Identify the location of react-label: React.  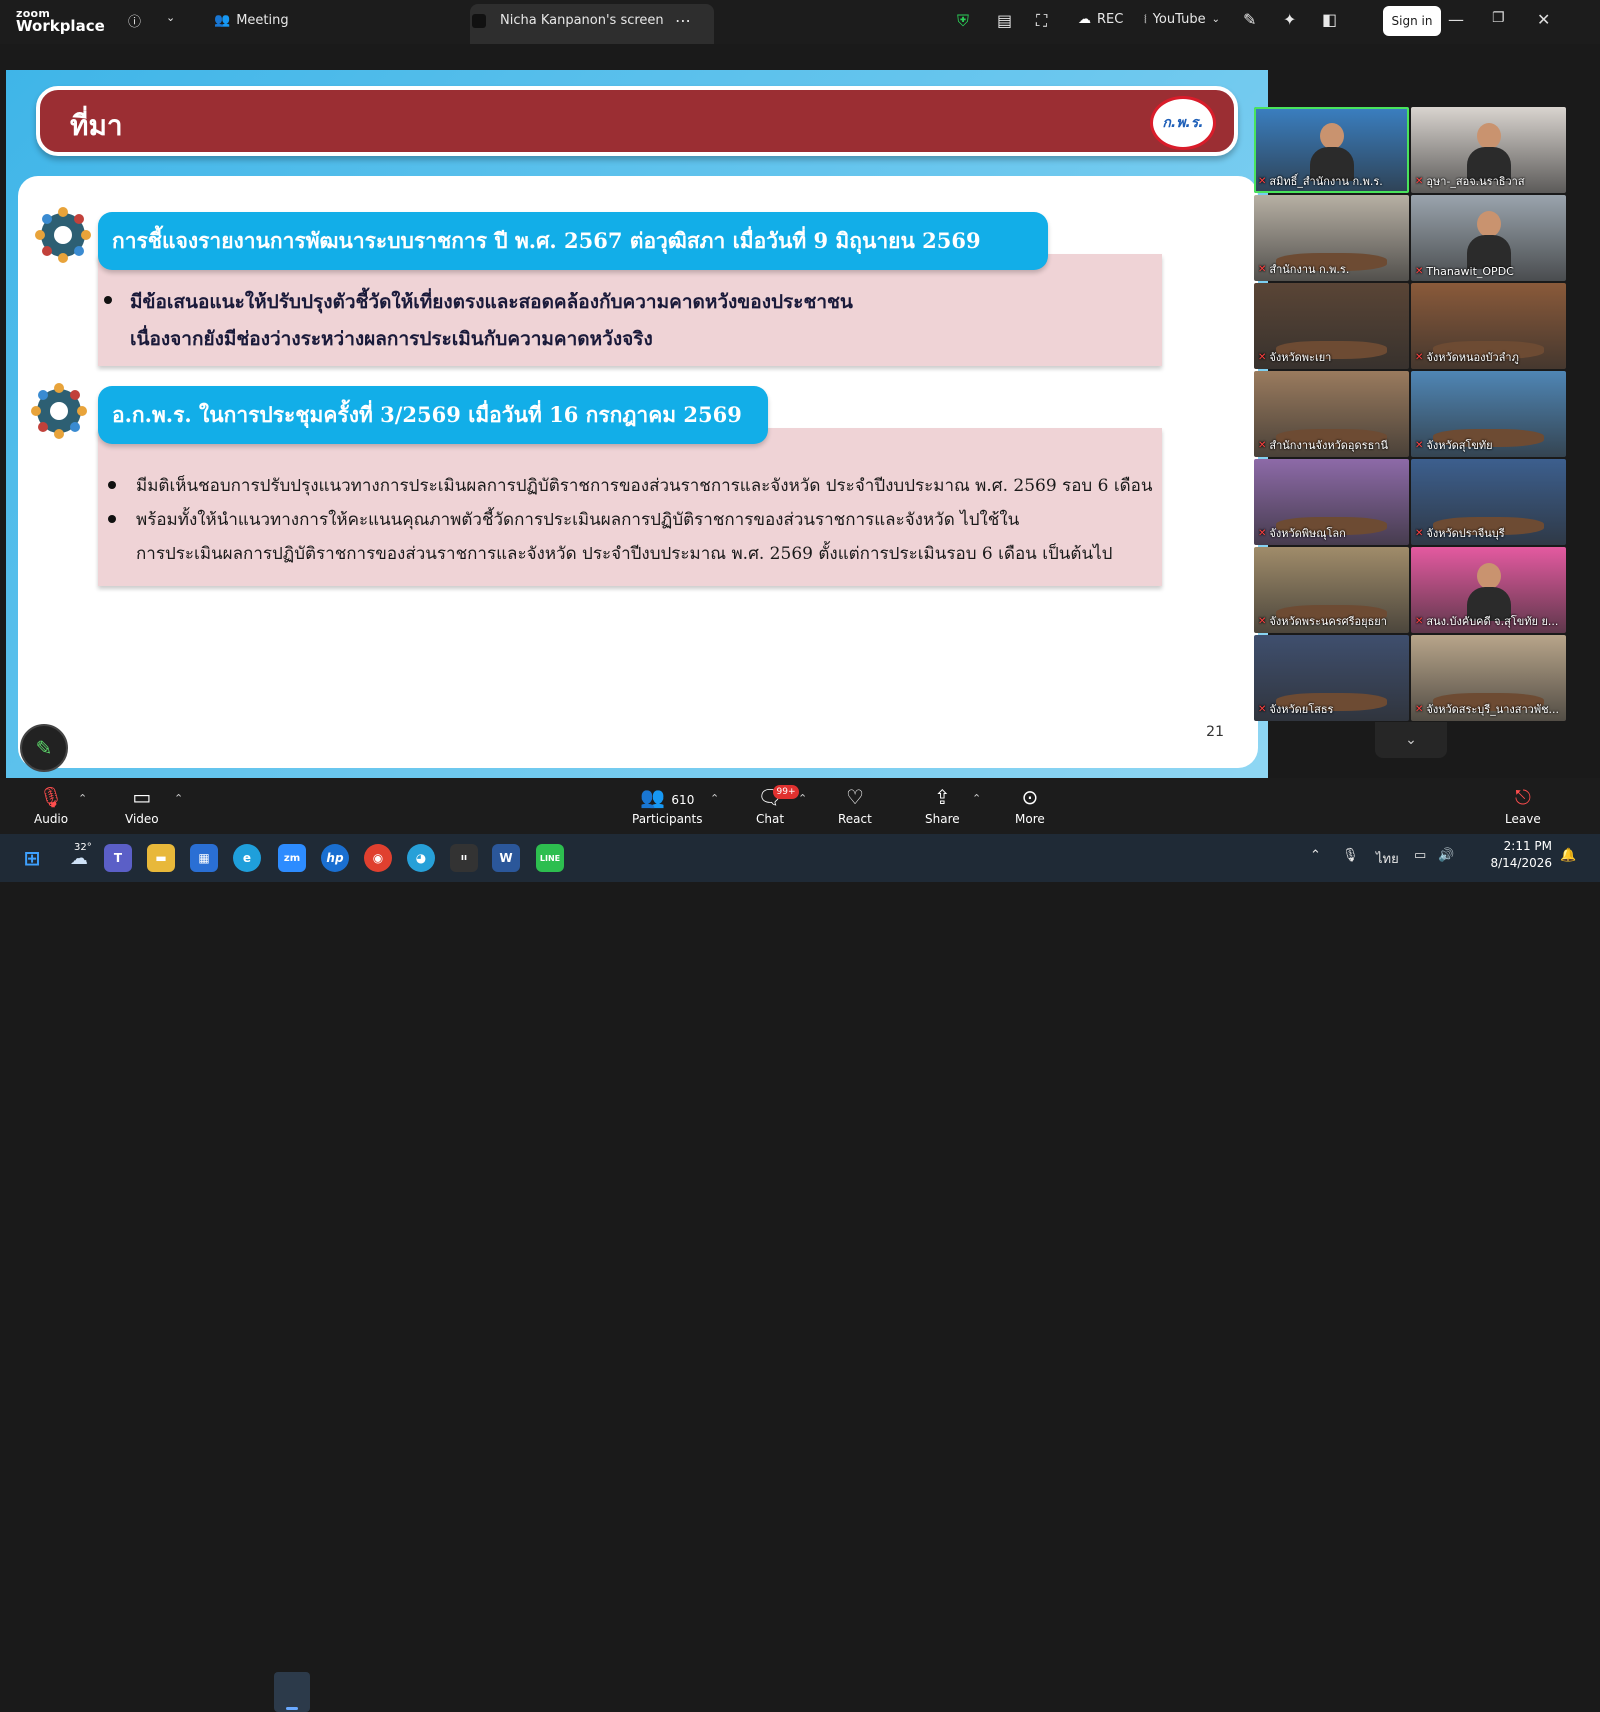
(855, 819).